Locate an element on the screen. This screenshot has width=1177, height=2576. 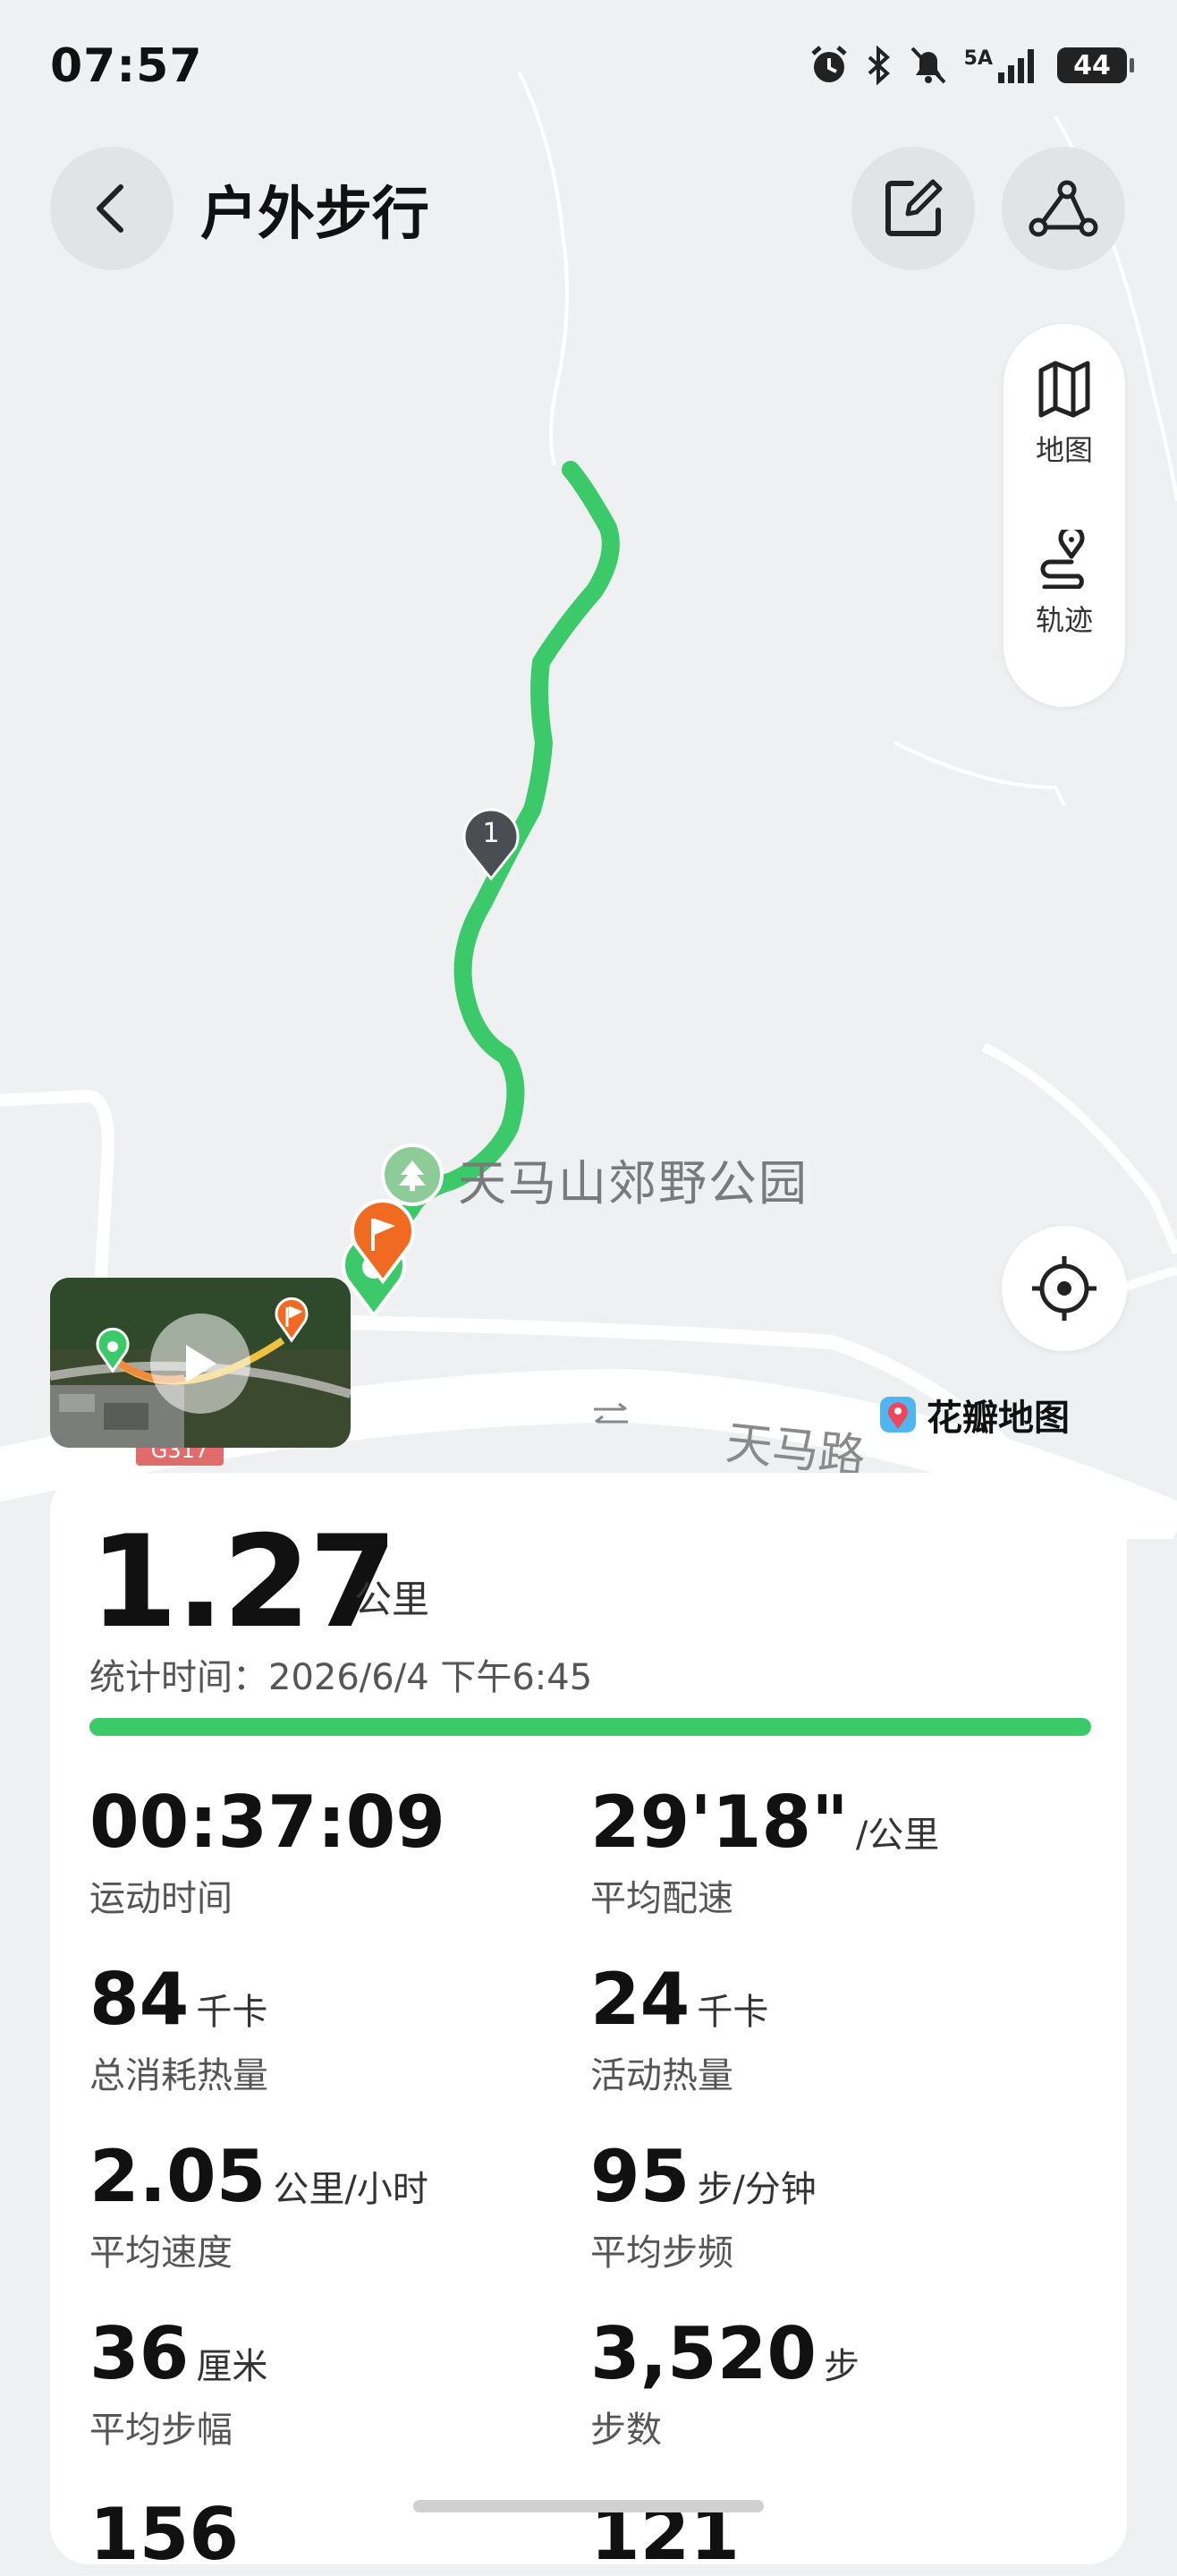
stat-value: 3,520 is located at coordinates (703, 2353).